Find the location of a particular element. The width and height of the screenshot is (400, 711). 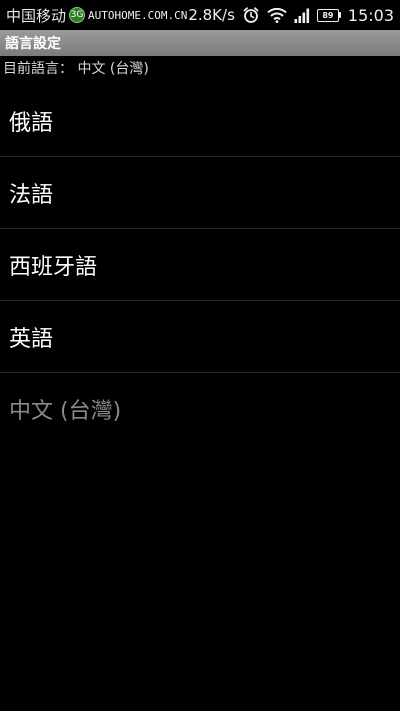

signal-bars-icon is located at coordinates (302, 15).